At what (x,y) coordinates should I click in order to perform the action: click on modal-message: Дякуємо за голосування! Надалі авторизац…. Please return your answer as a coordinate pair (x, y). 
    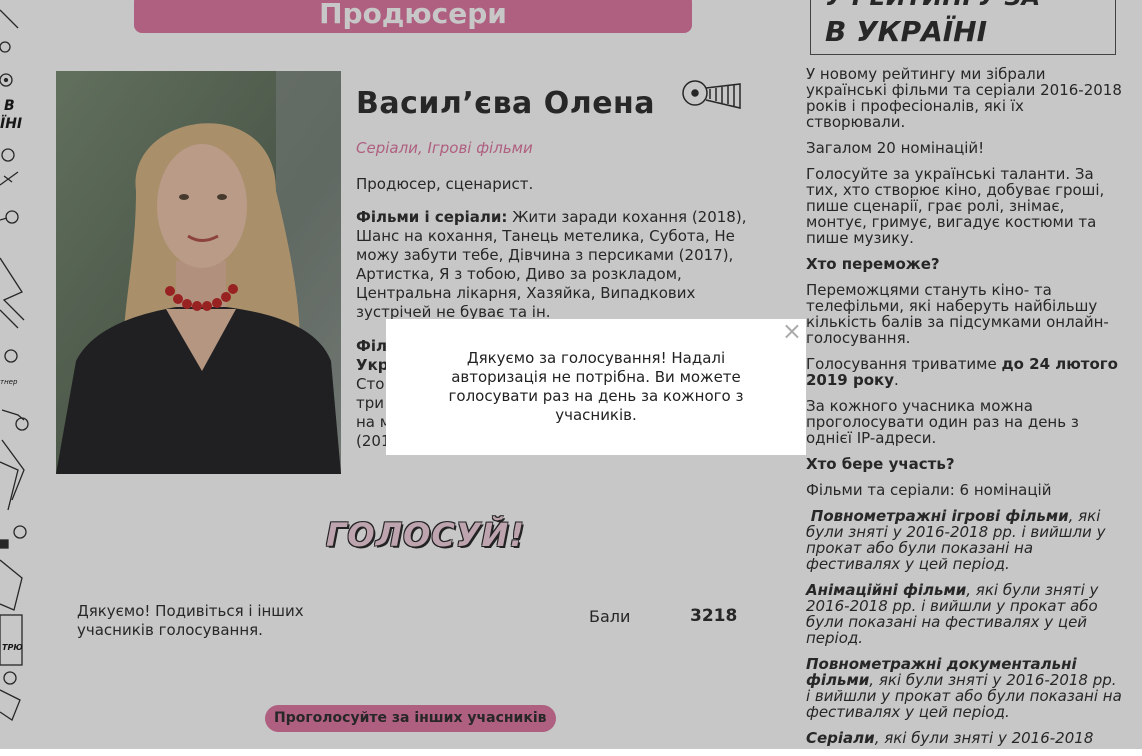
    Looking at the image, I should click on (596, 386).